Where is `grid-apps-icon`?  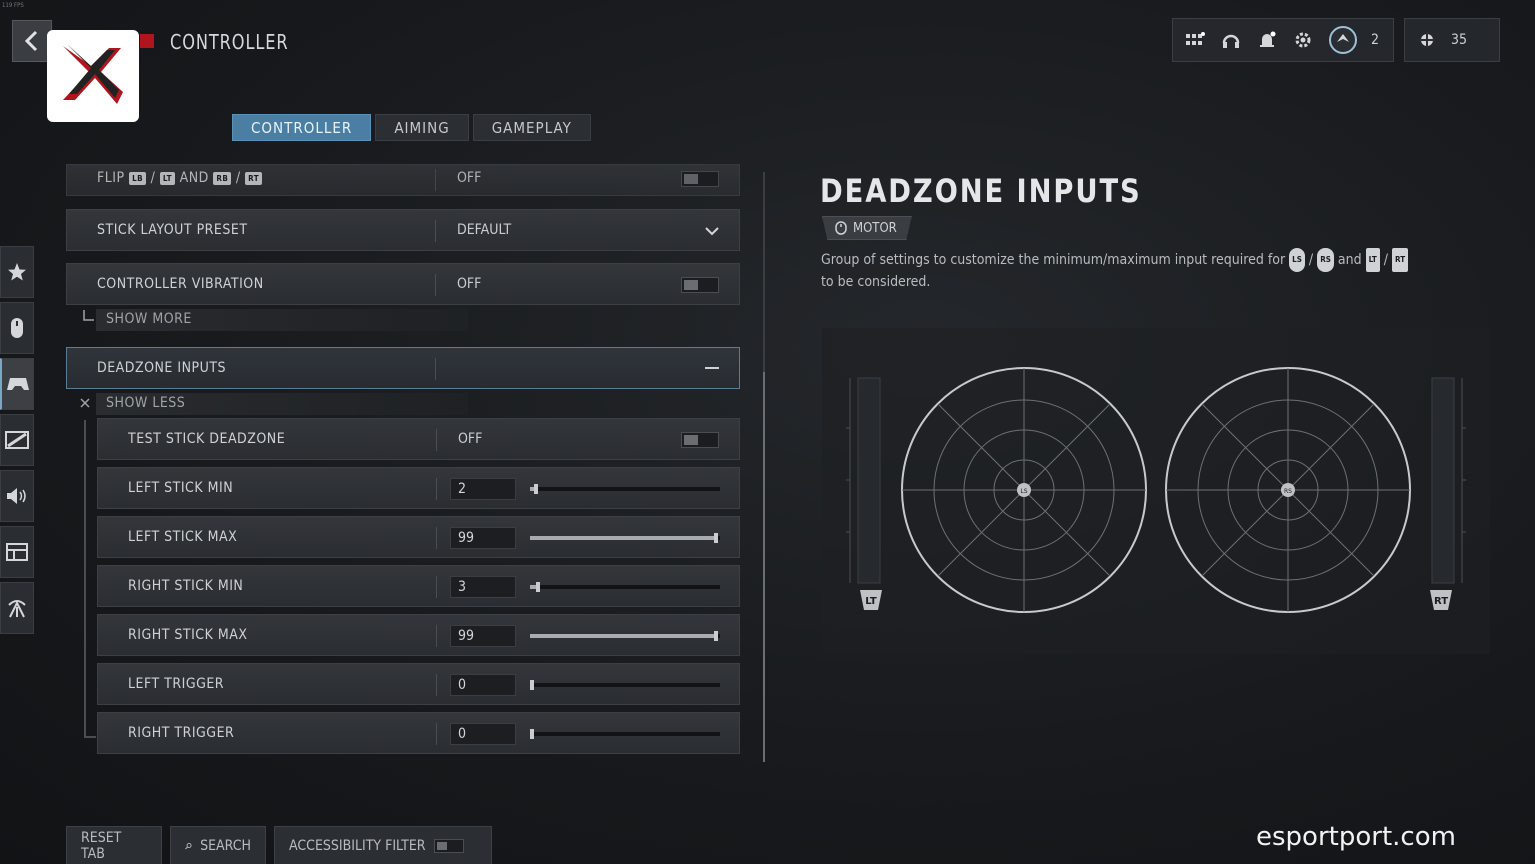 grid-apps-icon is located at coordinates (1195, 40).